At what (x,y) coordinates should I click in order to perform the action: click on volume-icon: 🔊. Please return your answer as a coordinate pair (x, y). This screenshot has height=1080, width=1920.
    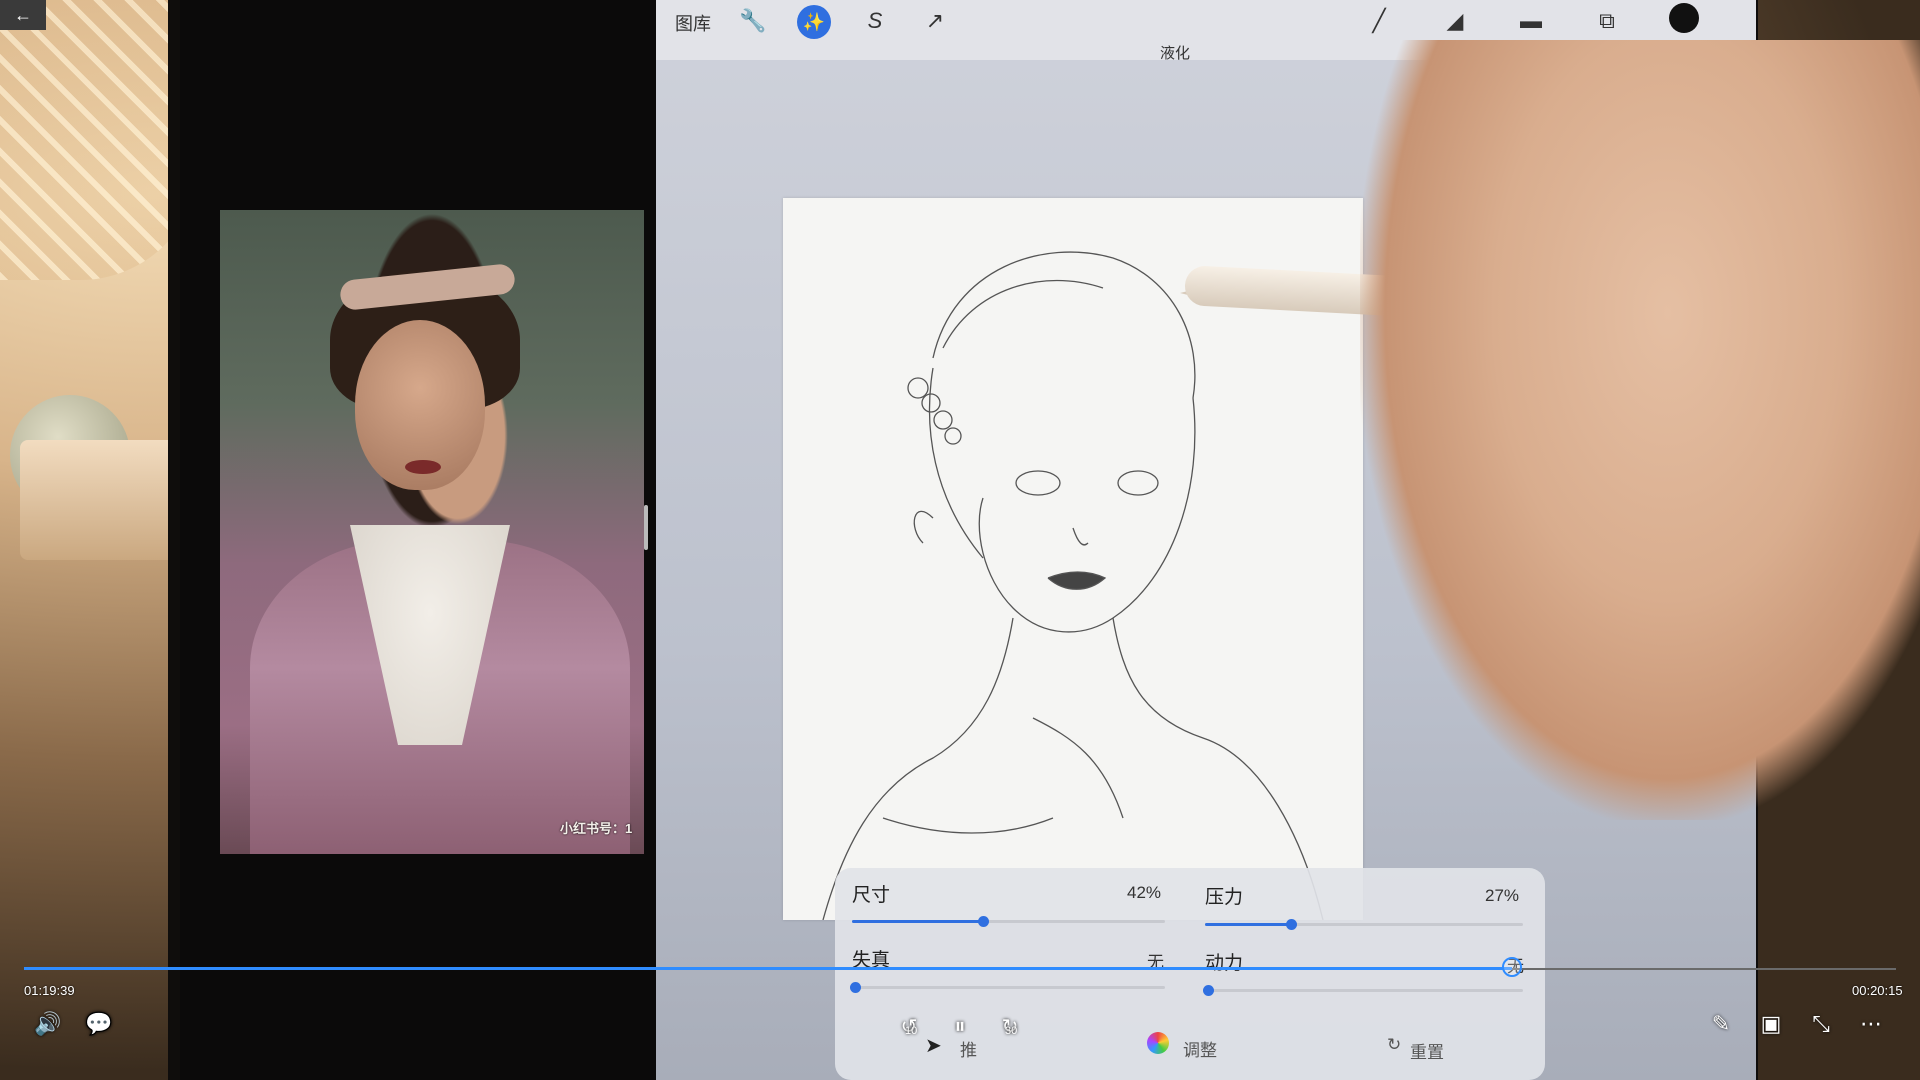
    Looking at the image, I should click on (48, 1024).